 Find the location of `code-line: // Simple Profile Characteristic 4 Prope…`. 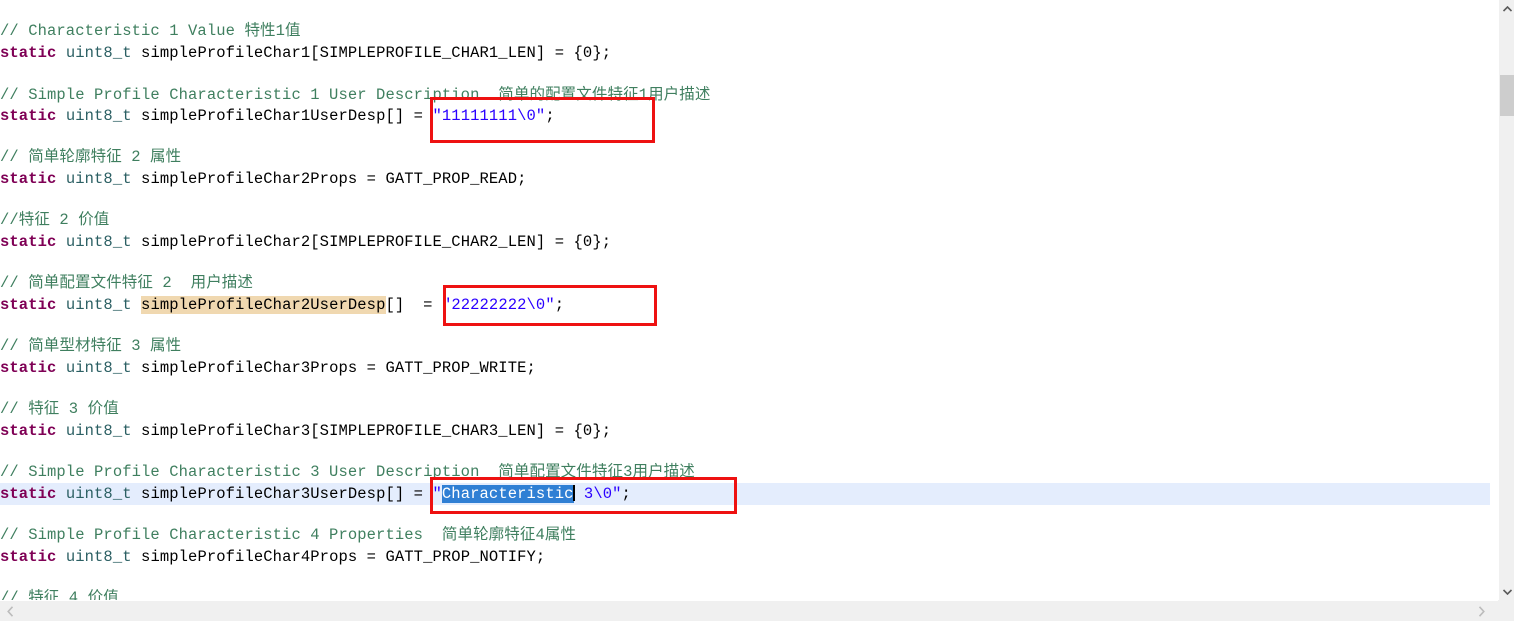

code-line: // Simple Profile Characteristic 4 Prope… is located at coordinates (288, 535).